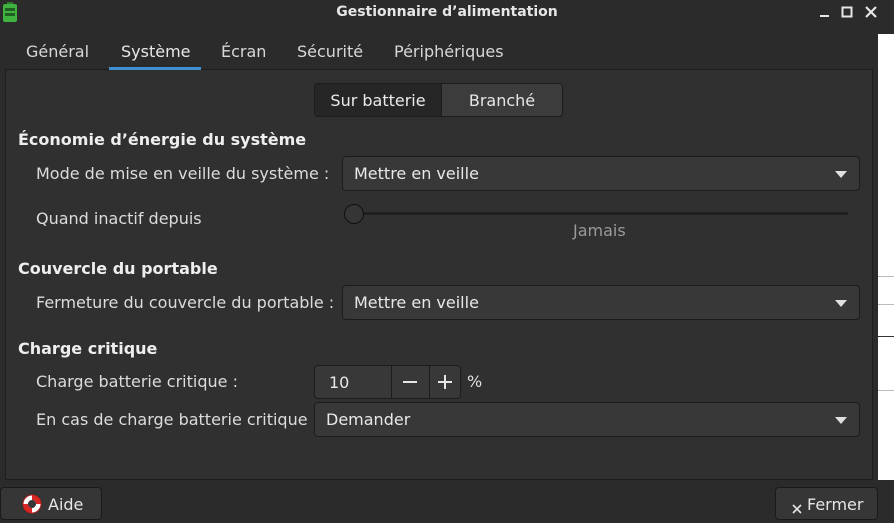 This screenshot has height=523, width=894. Describe the element at coordinates (118, 268) in the screenshot. I see `section-heading-lid: Couvercle du portable` at that location.